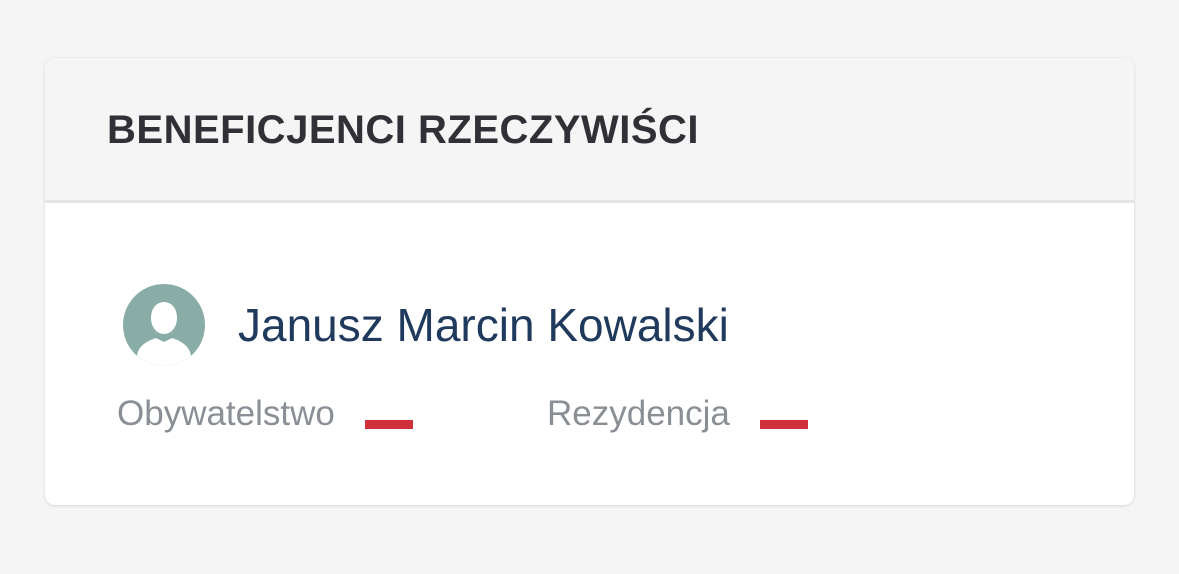 The image size is (1179, 574). What do you see at coordinates (226, 413) in the screenshot?
I see `citizenship-label: Obywatelstwo` at bounding box center [226, 413].